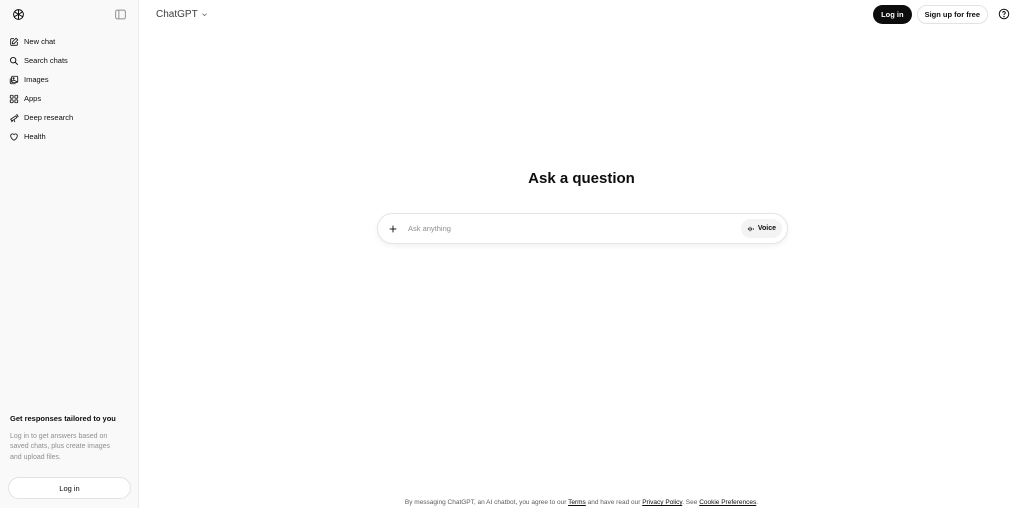 This screenshot has width=1024, height=508. What do you see at coordinates (69, 136) in the screenshot?
I see `sidebar-item-health: Health` at bounding box center [69, 136].